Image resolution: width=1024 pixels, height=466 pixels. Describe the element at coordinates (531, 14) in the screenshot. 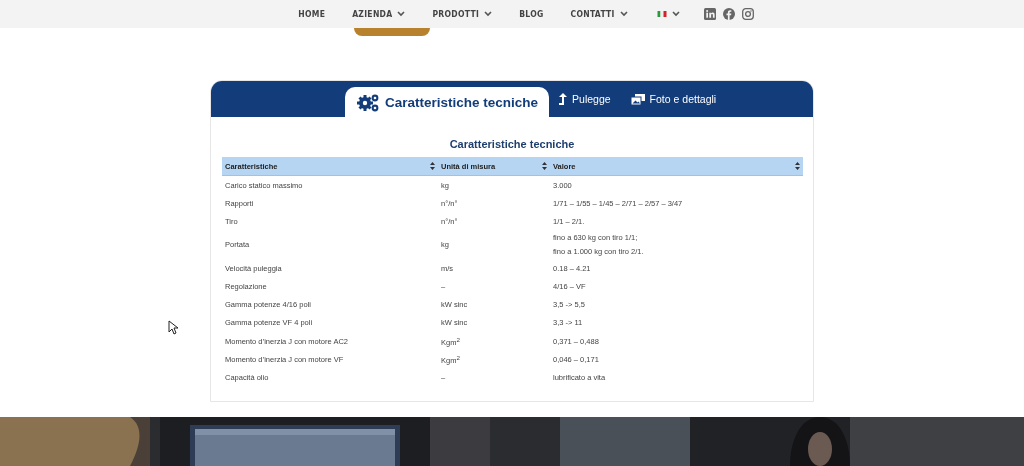

I see `nav-link: BLOG` at that location.